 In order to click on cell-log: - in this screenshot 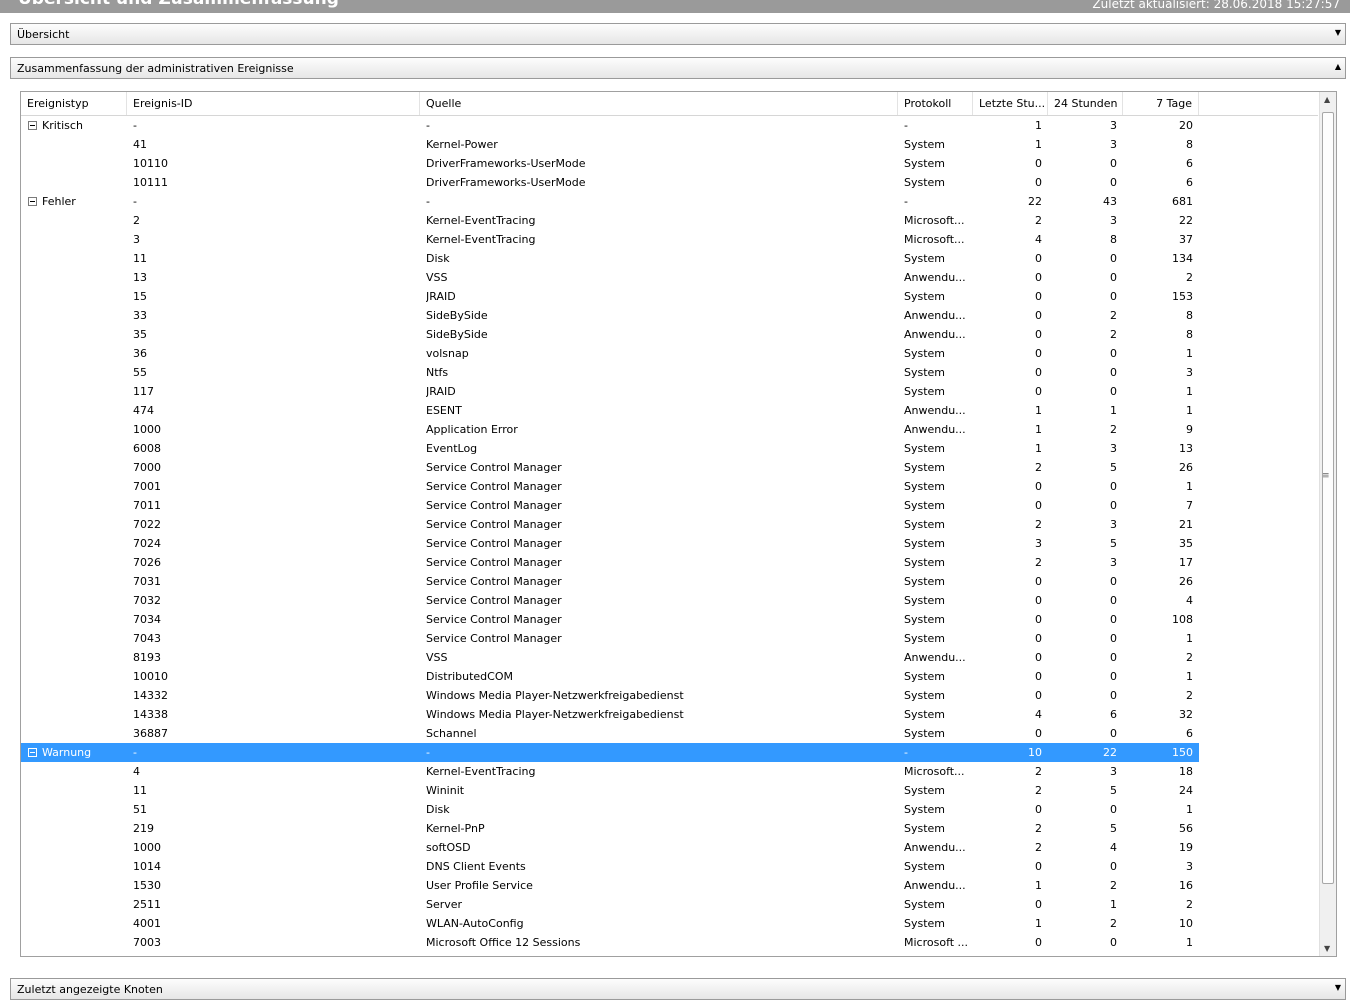, I will do `click(906, 125)`.